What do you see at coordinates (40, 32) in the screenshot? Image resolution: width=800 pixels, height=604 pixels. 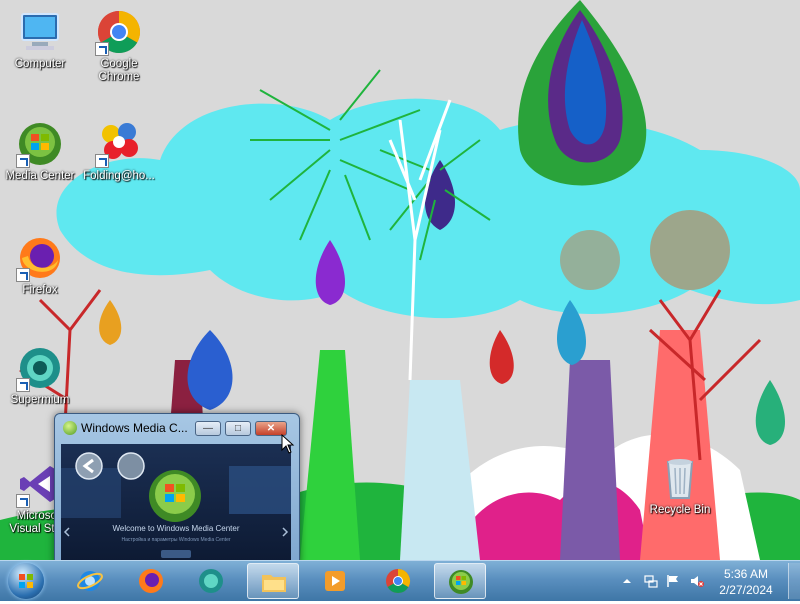 I see `computer-icon` at bounding box center [40, 32].